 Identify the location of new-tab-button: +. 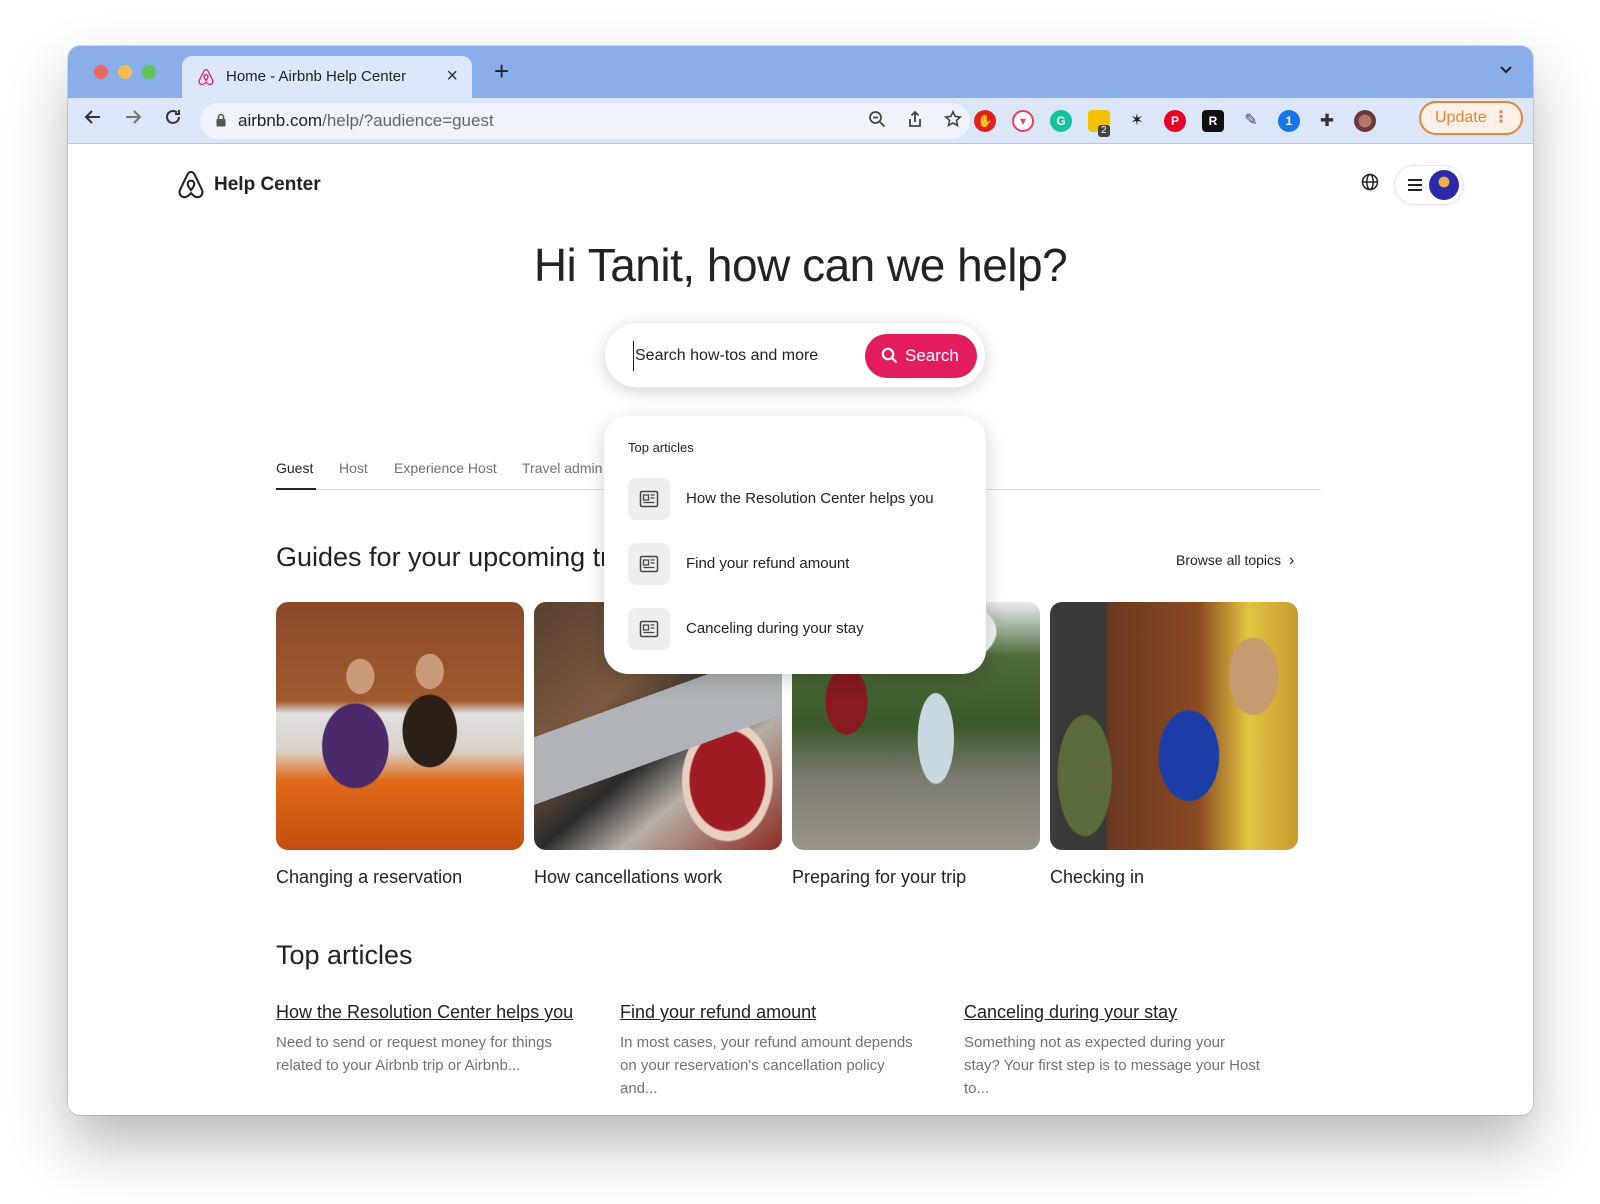
(501, 71).